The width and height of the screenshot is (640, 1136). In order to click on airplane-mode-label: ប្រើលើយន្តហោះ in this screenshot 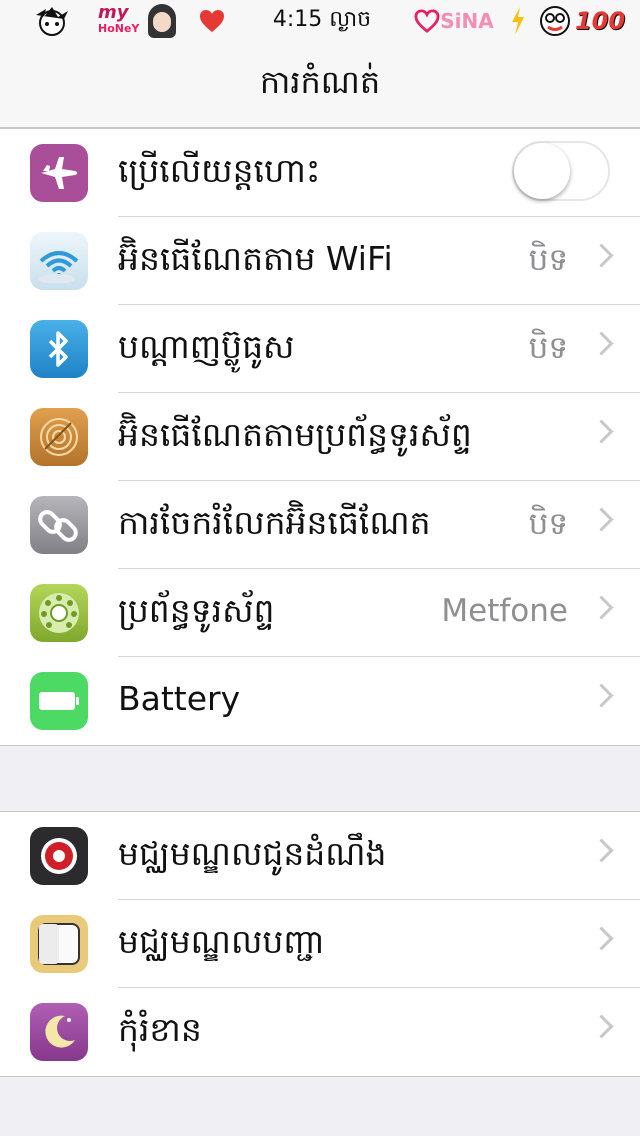, I will do `click(219, 170)`.